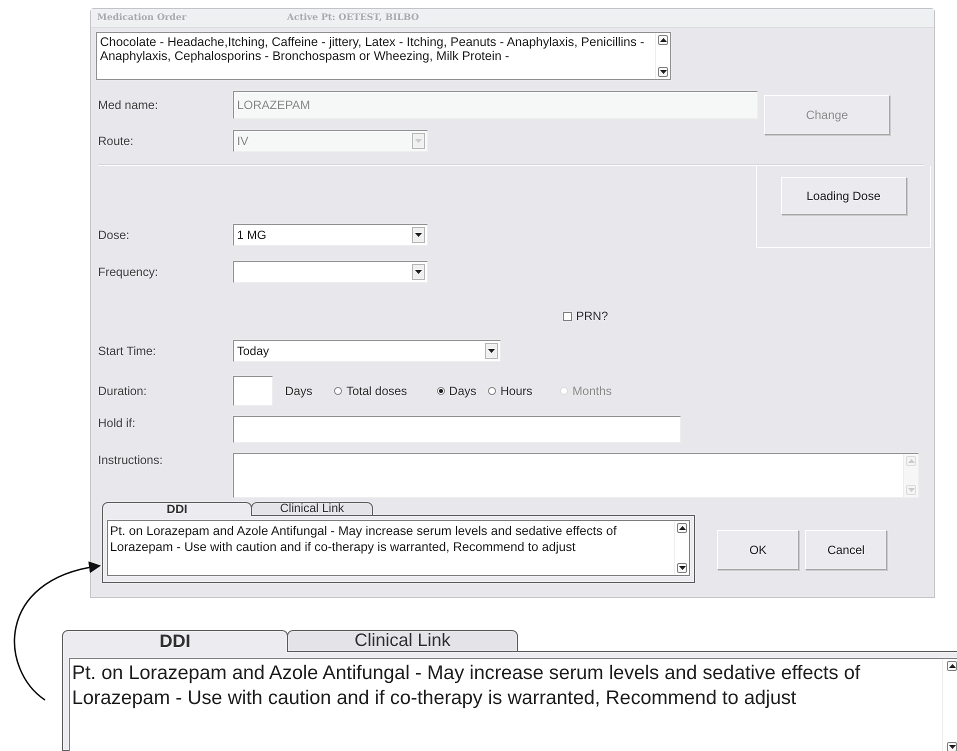 Image resolution: width=957 pixels, height=751 pixels. Describe the element at coordinates (128, 351) in the screenshot. I see `field-label: Start Time:` at that location.